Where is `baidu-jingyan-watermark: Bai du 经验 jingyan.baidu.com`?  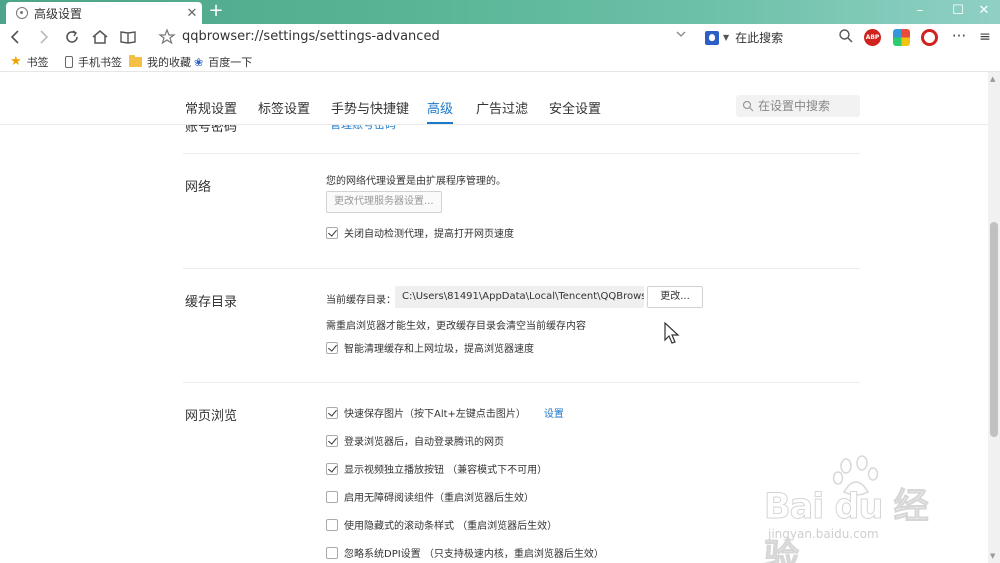 baidu-jingyan-watermark: Bai du 经验 jingyan.baidu.com is located at coordinates (845, 507).